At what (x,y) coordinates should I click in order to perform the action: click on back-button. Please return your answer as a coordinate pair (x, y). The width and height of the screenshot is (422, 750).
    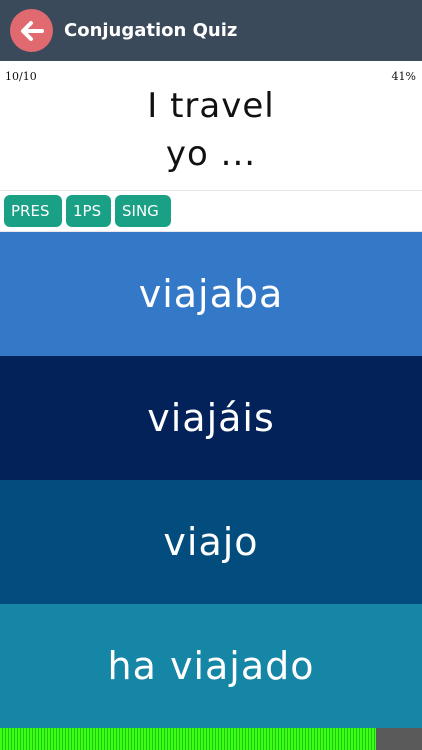
    Looking at the image, I should click on (31, 30).